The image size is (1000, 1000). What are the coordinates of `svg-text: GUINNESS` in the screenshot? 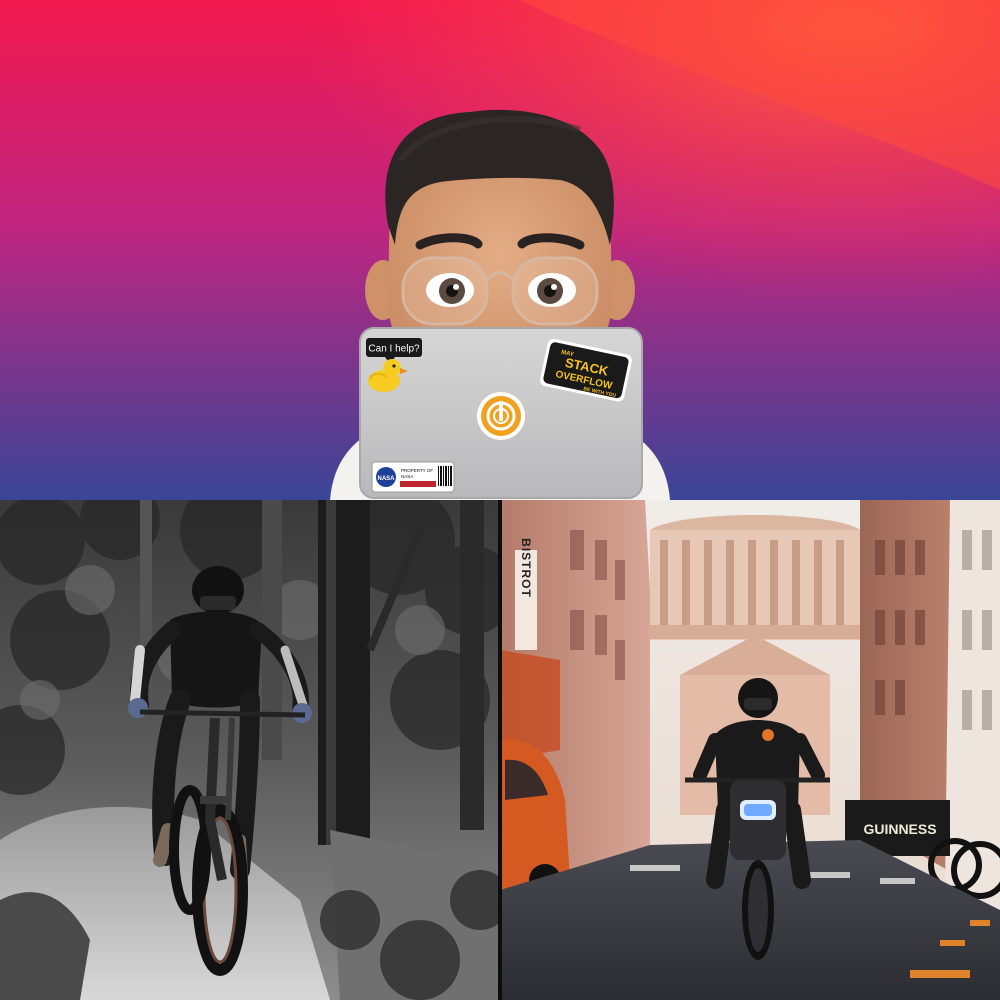 It's located at (899, 829).